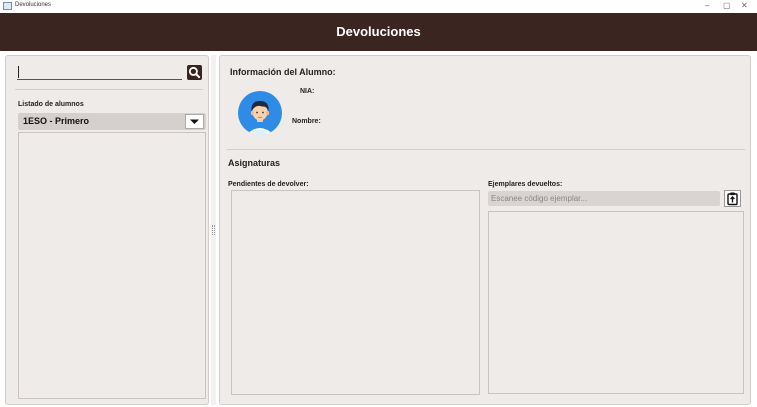  Describe the element at coordinates (254, 163) in the screenshot. I see `subjects-title: Asignaturas` at that location.